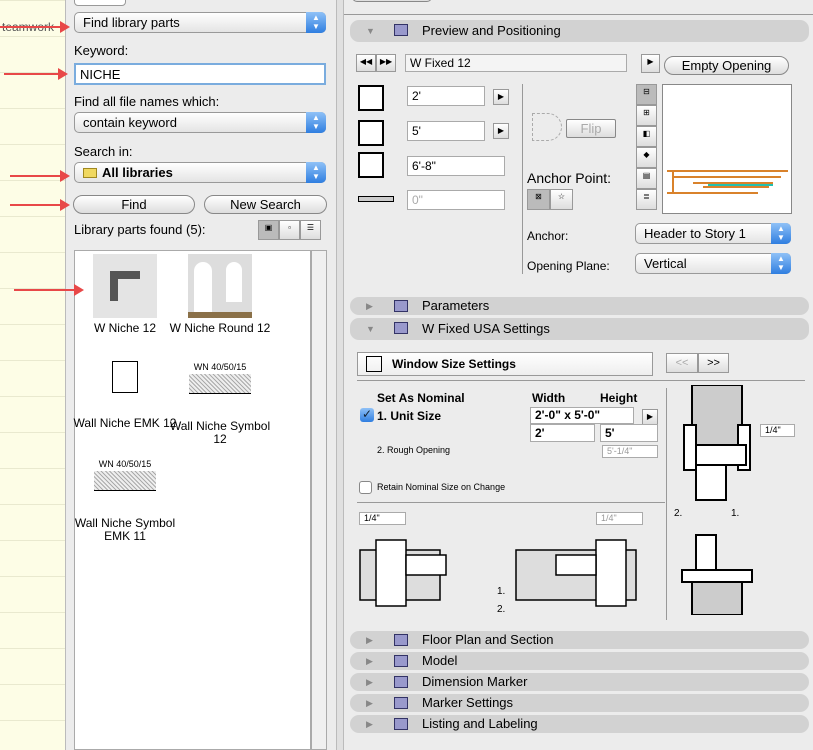 Image resolution: width=813 pixels, height=750 pixels. I want to click on section-detail-diagram, so click(717, 500).